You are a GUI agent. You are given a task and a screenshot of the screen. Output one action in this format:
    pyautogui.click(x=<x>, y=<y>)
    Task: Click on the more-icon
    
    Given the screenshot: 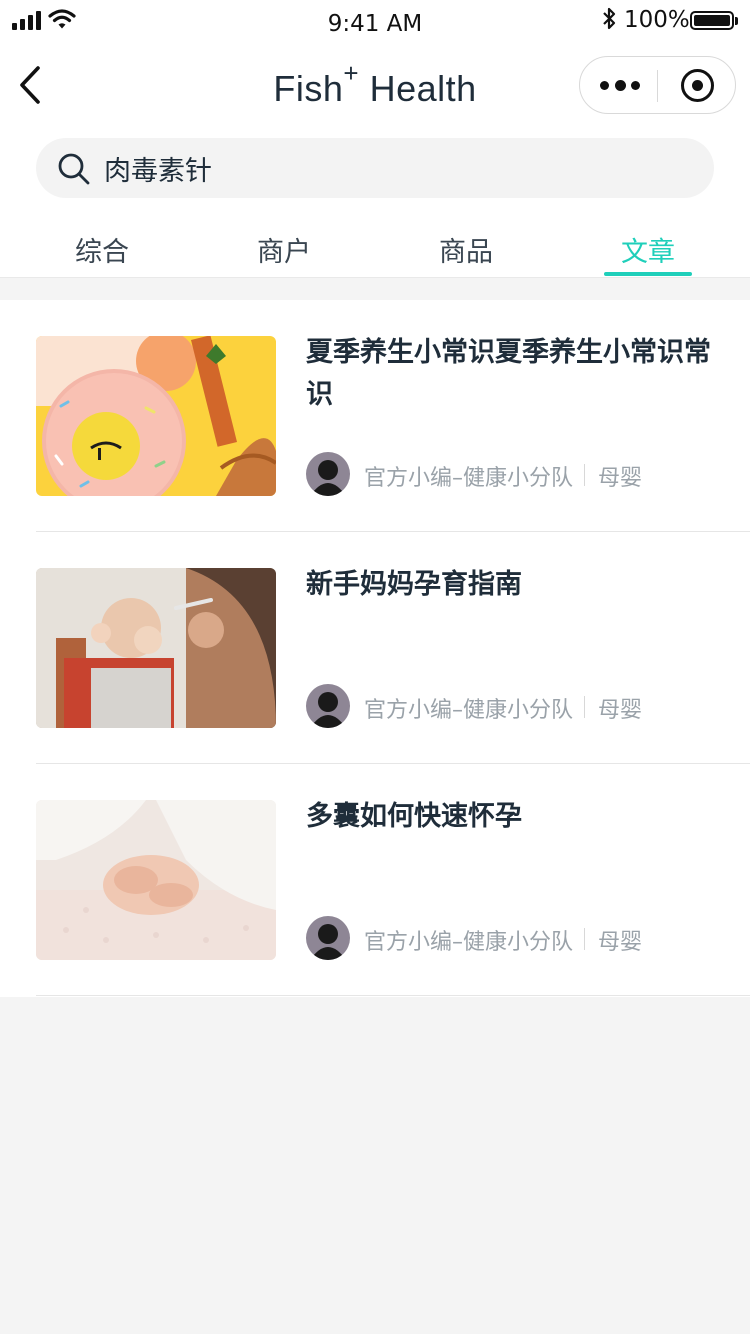 What is the action you would take?
    pyautogui.click(x=620, y=85)
    